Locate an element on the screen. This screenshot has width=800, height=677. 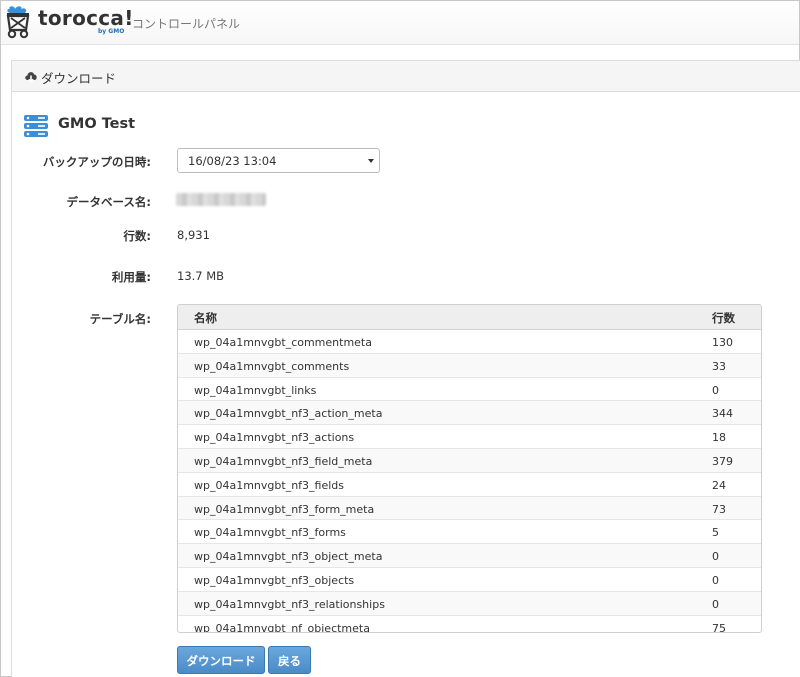
column-header-count: 行数 is located at coordinates (723, 318).